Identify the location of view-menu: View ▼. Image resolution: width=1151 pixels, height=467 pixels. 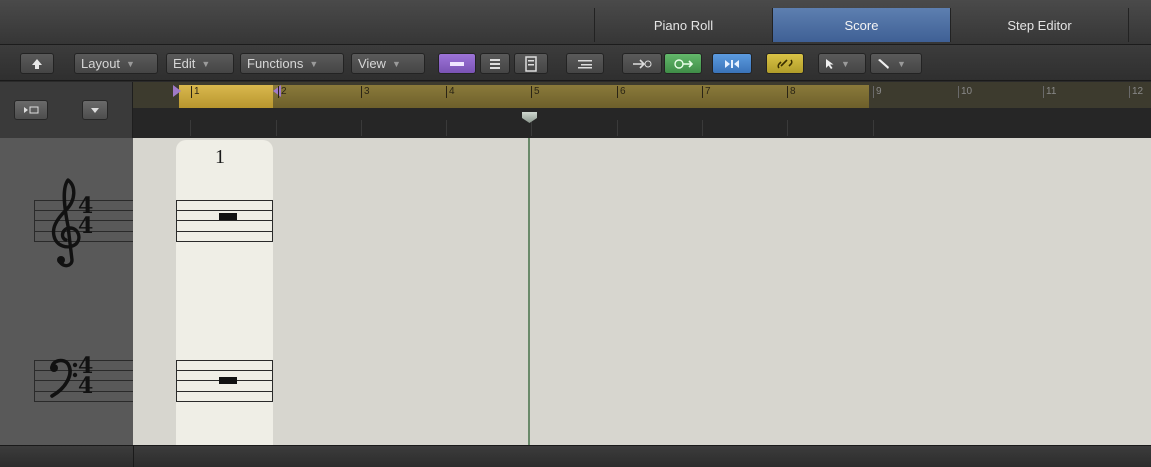
(388, 63).